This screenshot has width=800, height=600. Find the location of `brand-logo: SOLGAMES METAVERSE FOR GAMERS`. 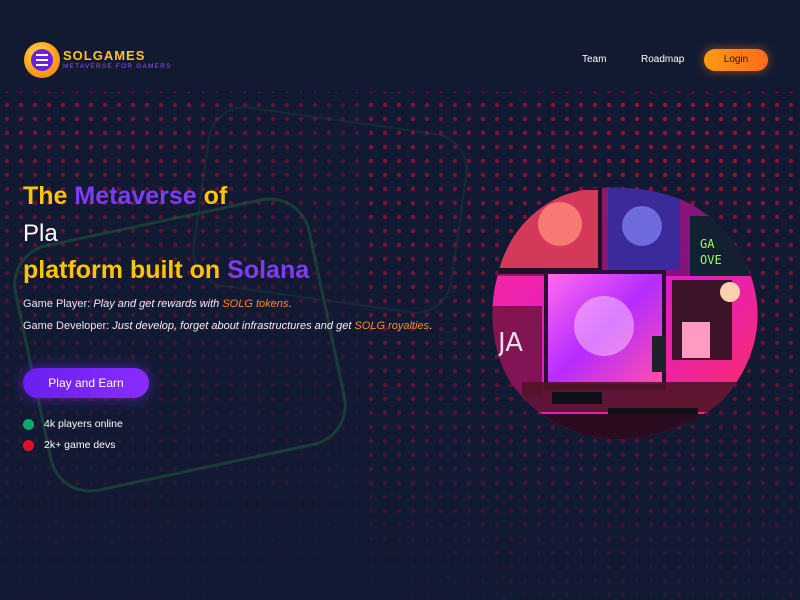

brand-logo: SOLGAMES METAVERSE FOR GAMERS is located at coordinates (98, 60).